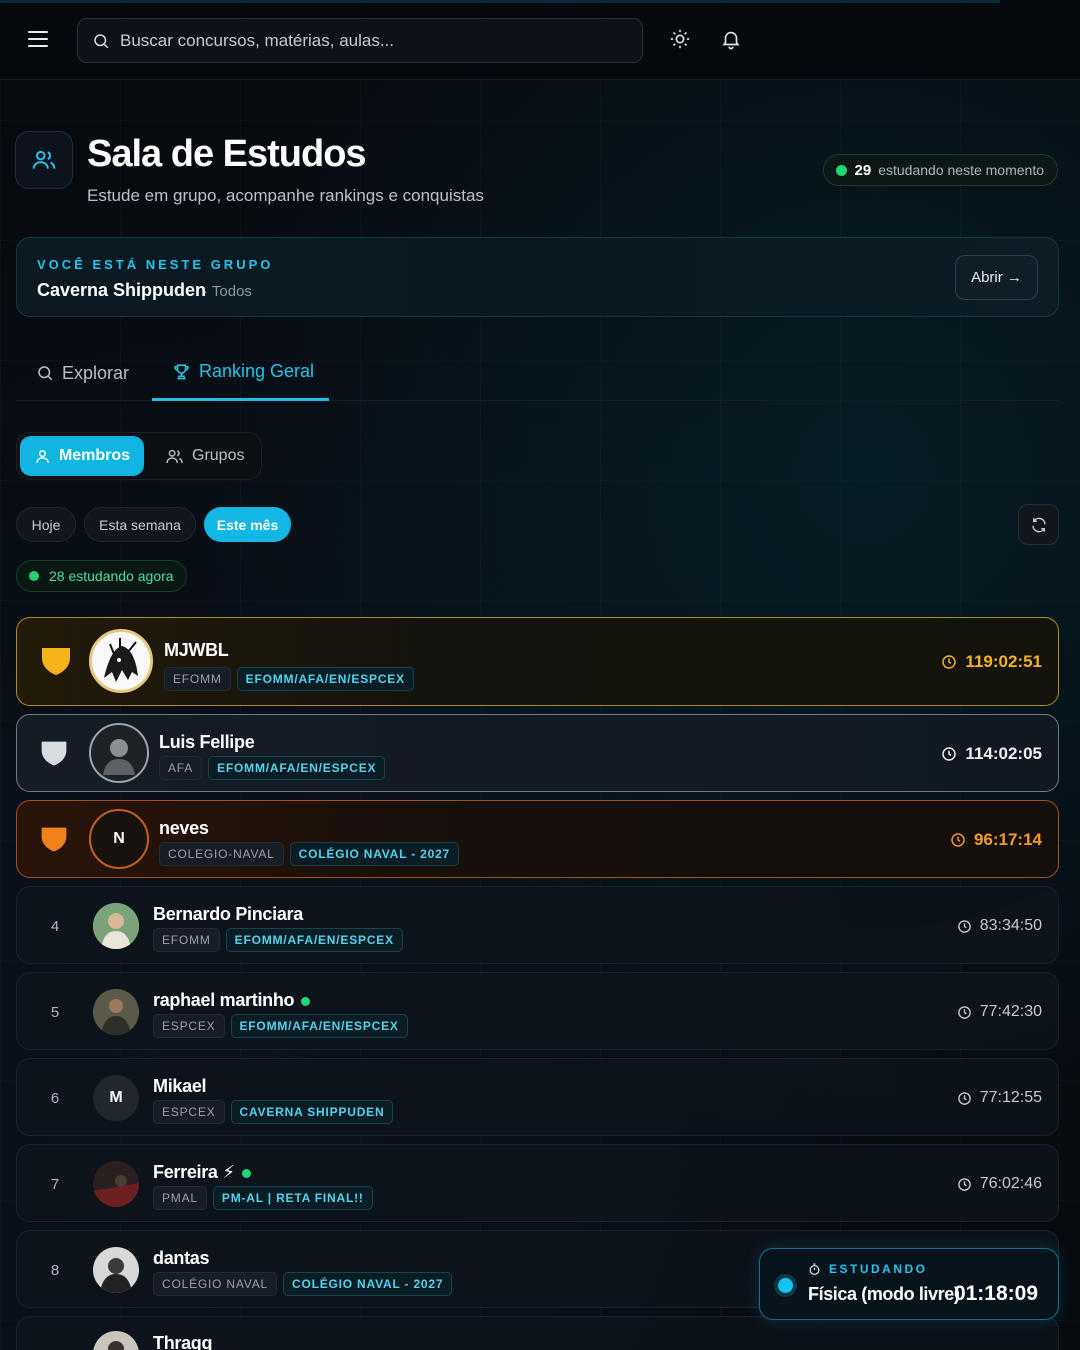  What do you see at coordinates (868, 1269) in the screenshot?
I see `study-status: ESTUDANDO` at bounding box center [868, 1269].